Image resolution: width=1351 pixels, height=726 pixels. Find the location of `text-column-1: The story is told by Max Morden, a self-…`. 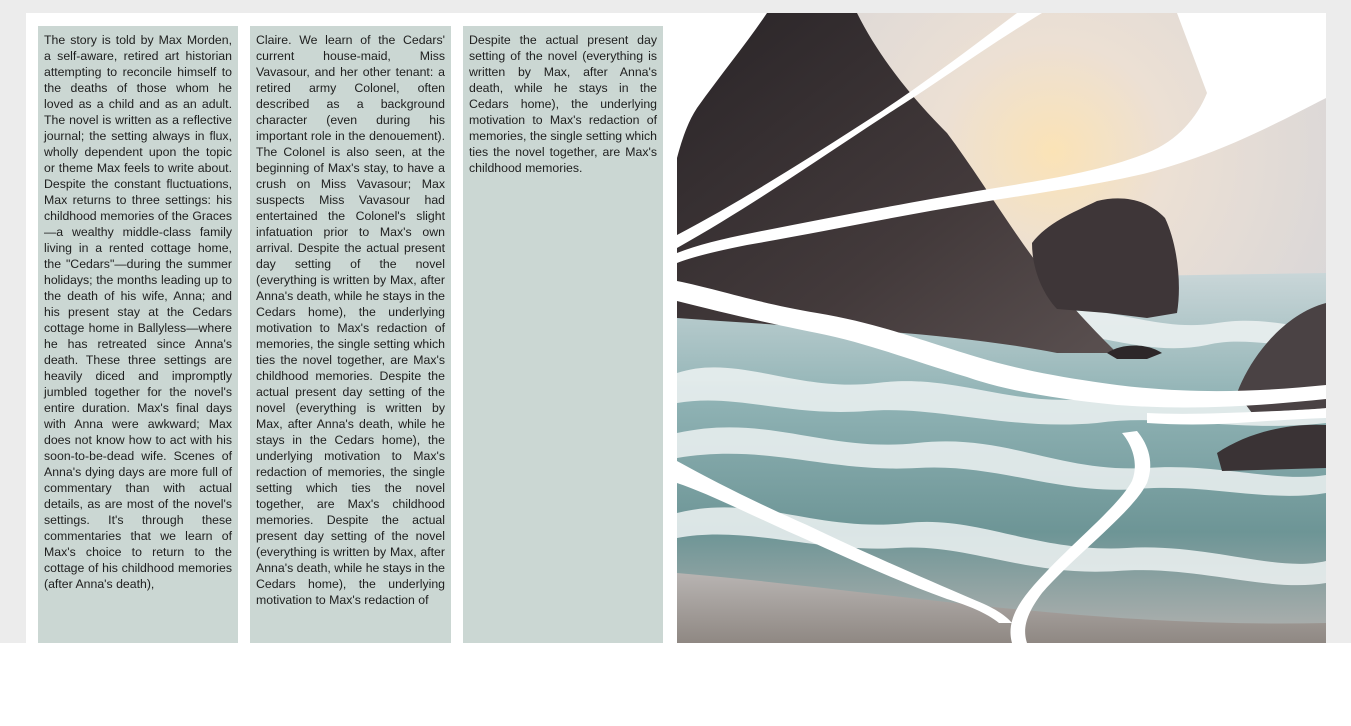

text-column-1: The story is told by Max Morden, a self-… is located at coordinates (138, 334).